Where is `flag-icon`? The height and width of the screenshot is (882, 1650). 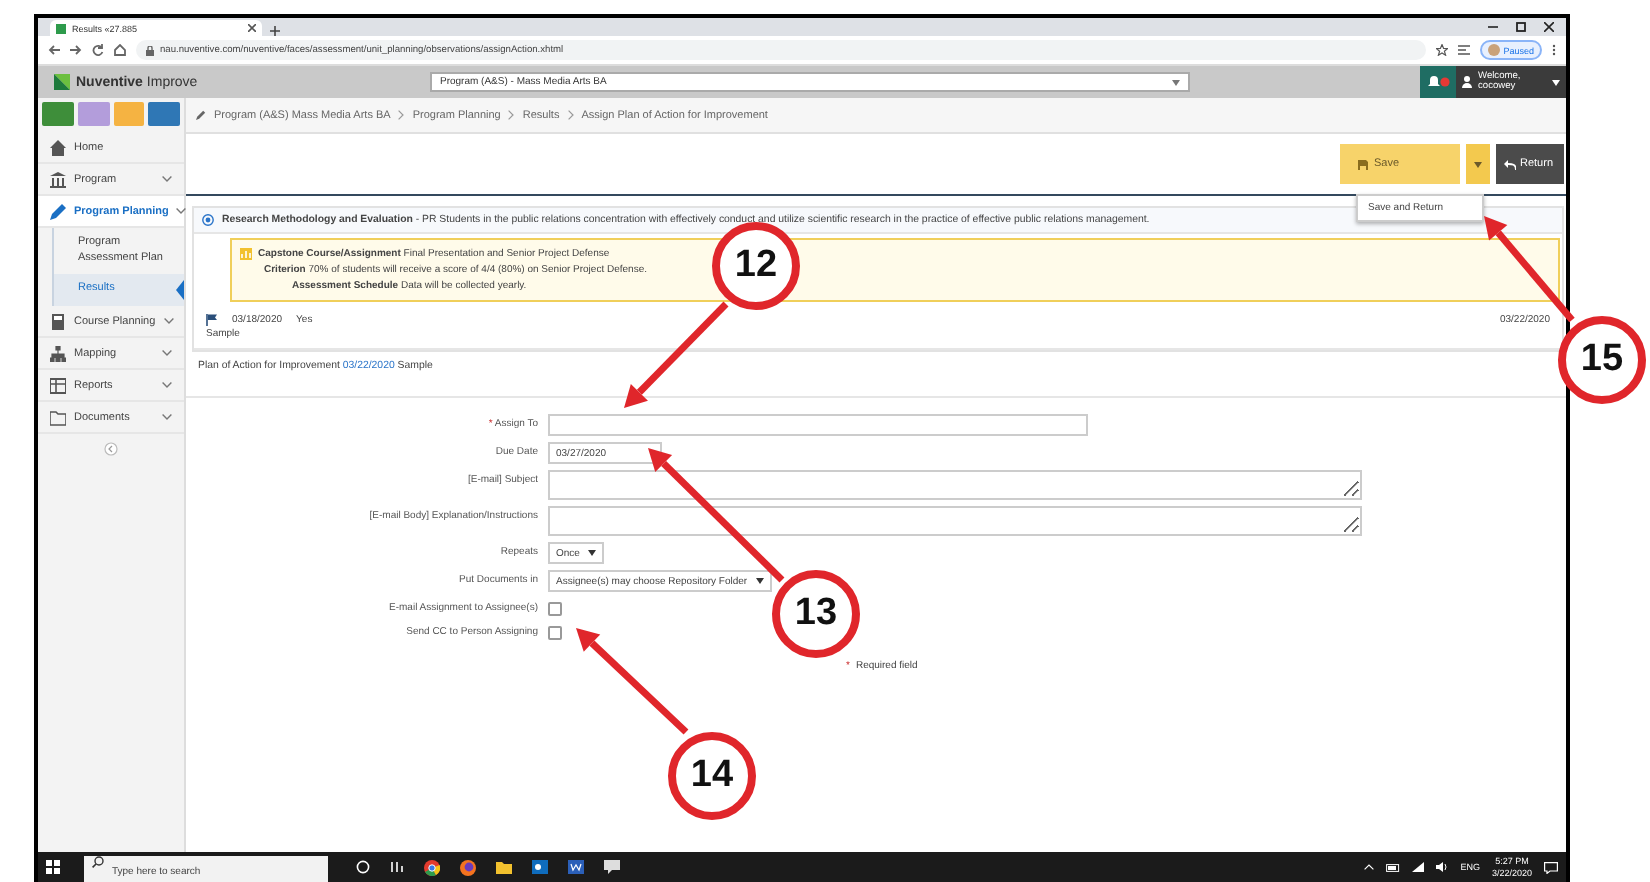
flag-icon is located at coordinates (212, 320).